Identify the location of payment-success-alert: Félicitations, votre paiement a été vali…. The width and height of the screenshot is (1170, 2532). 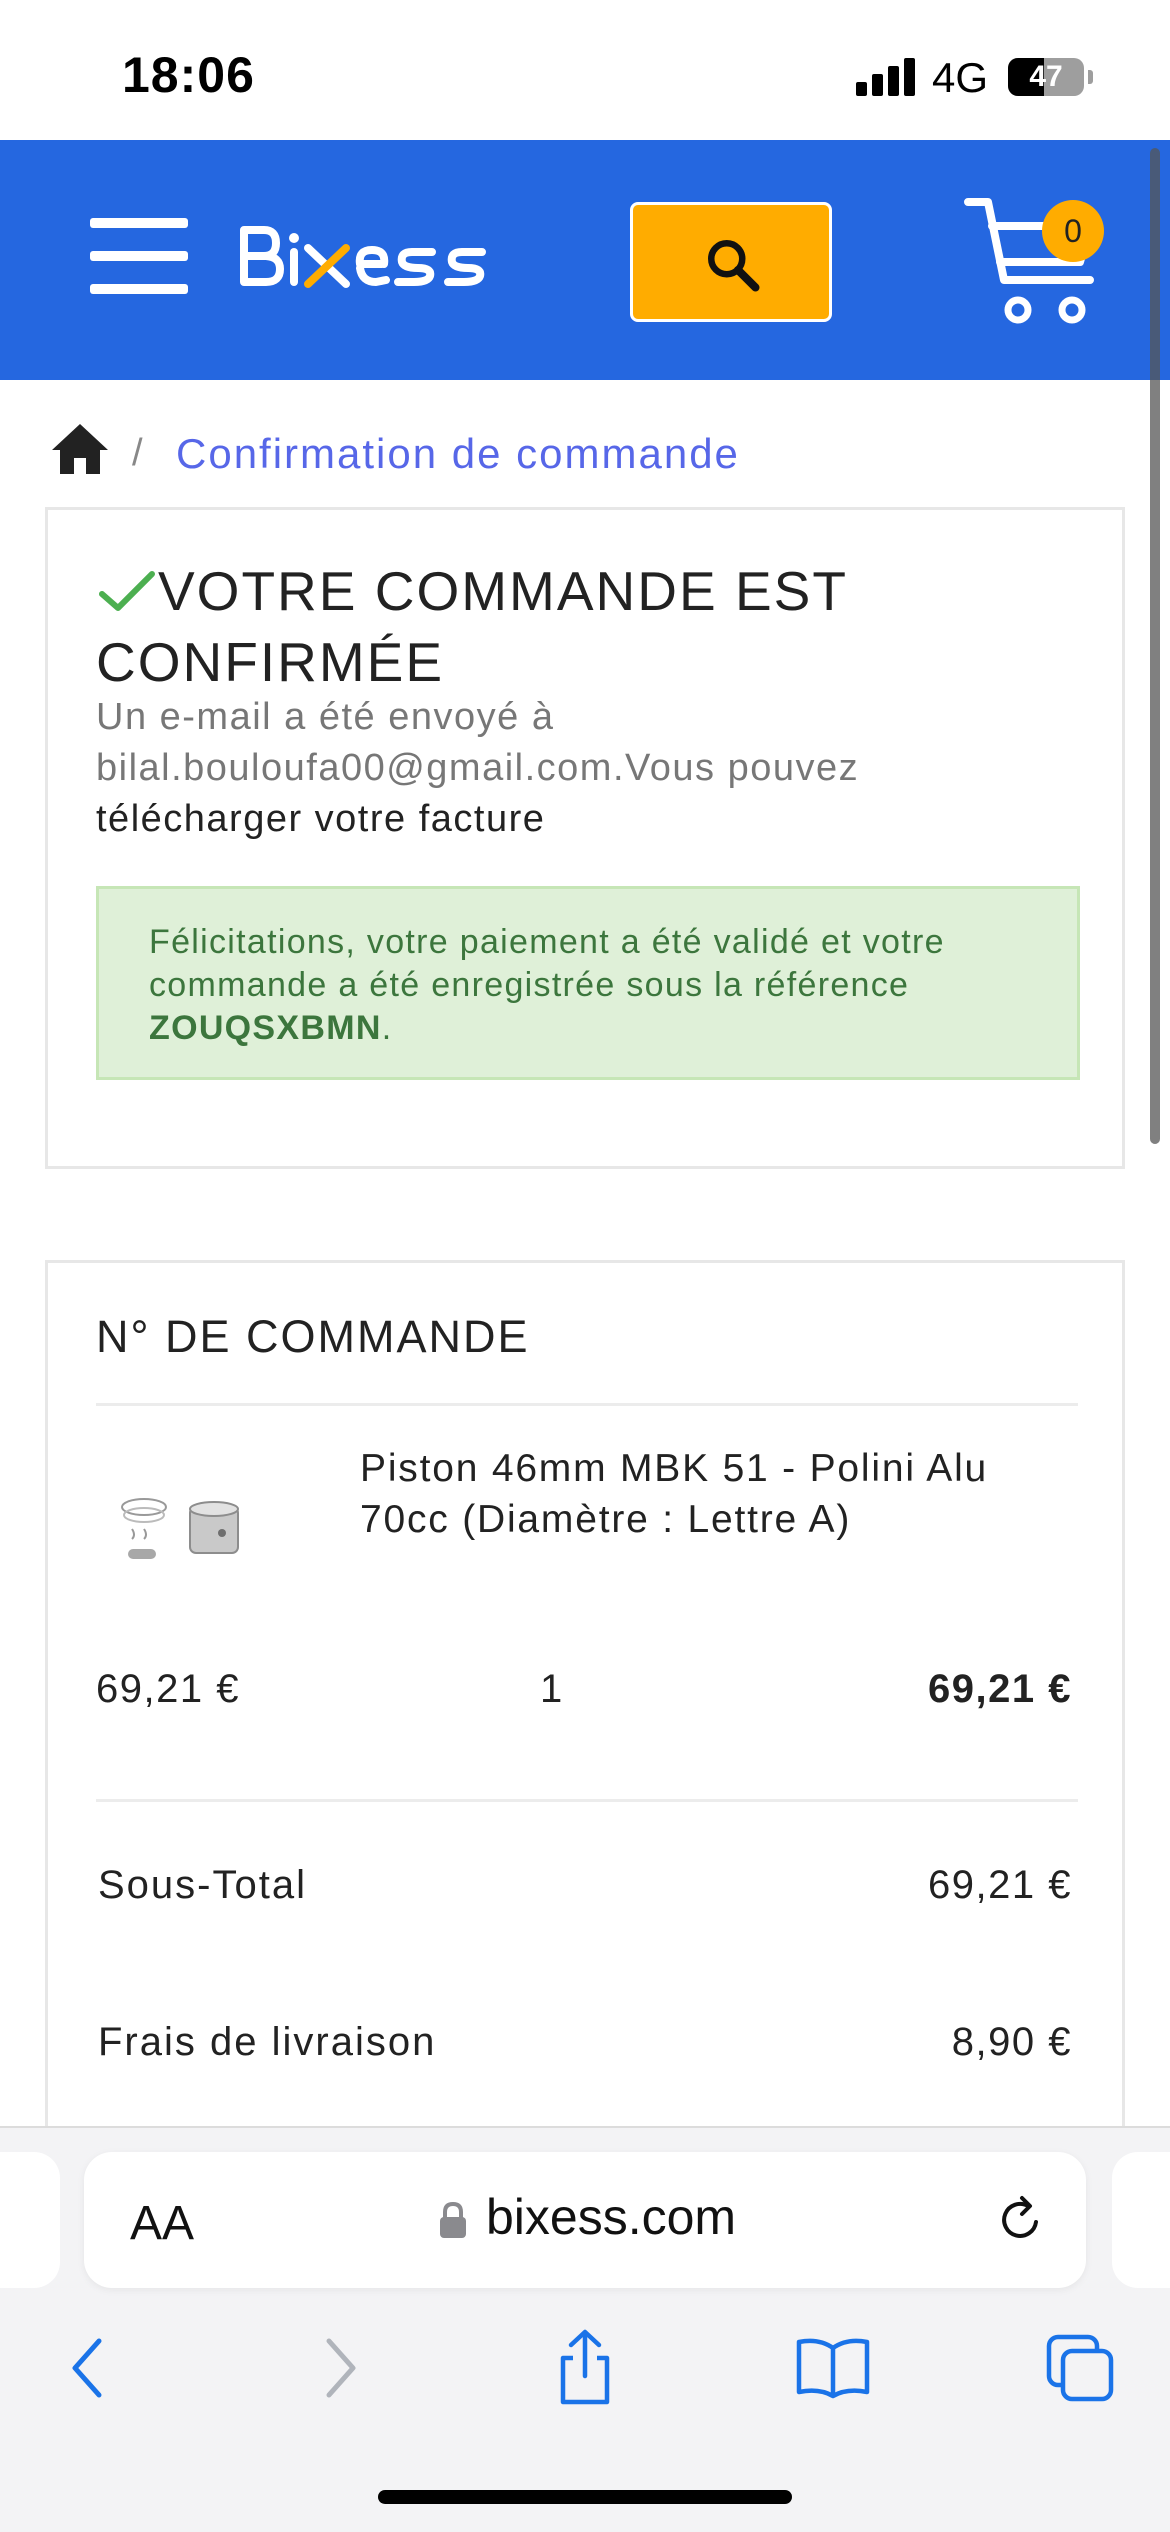
(588, 983).